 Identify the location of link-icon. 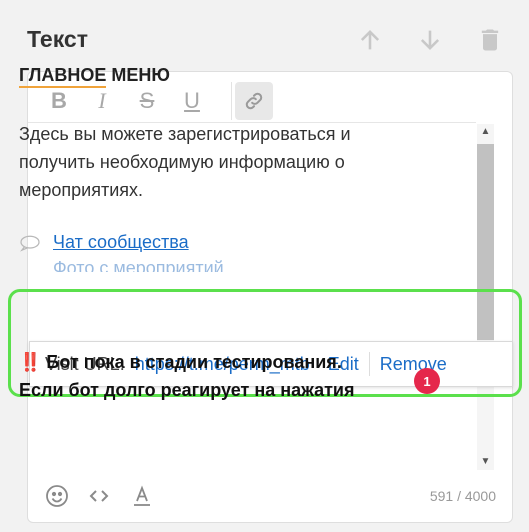
(254, 101).